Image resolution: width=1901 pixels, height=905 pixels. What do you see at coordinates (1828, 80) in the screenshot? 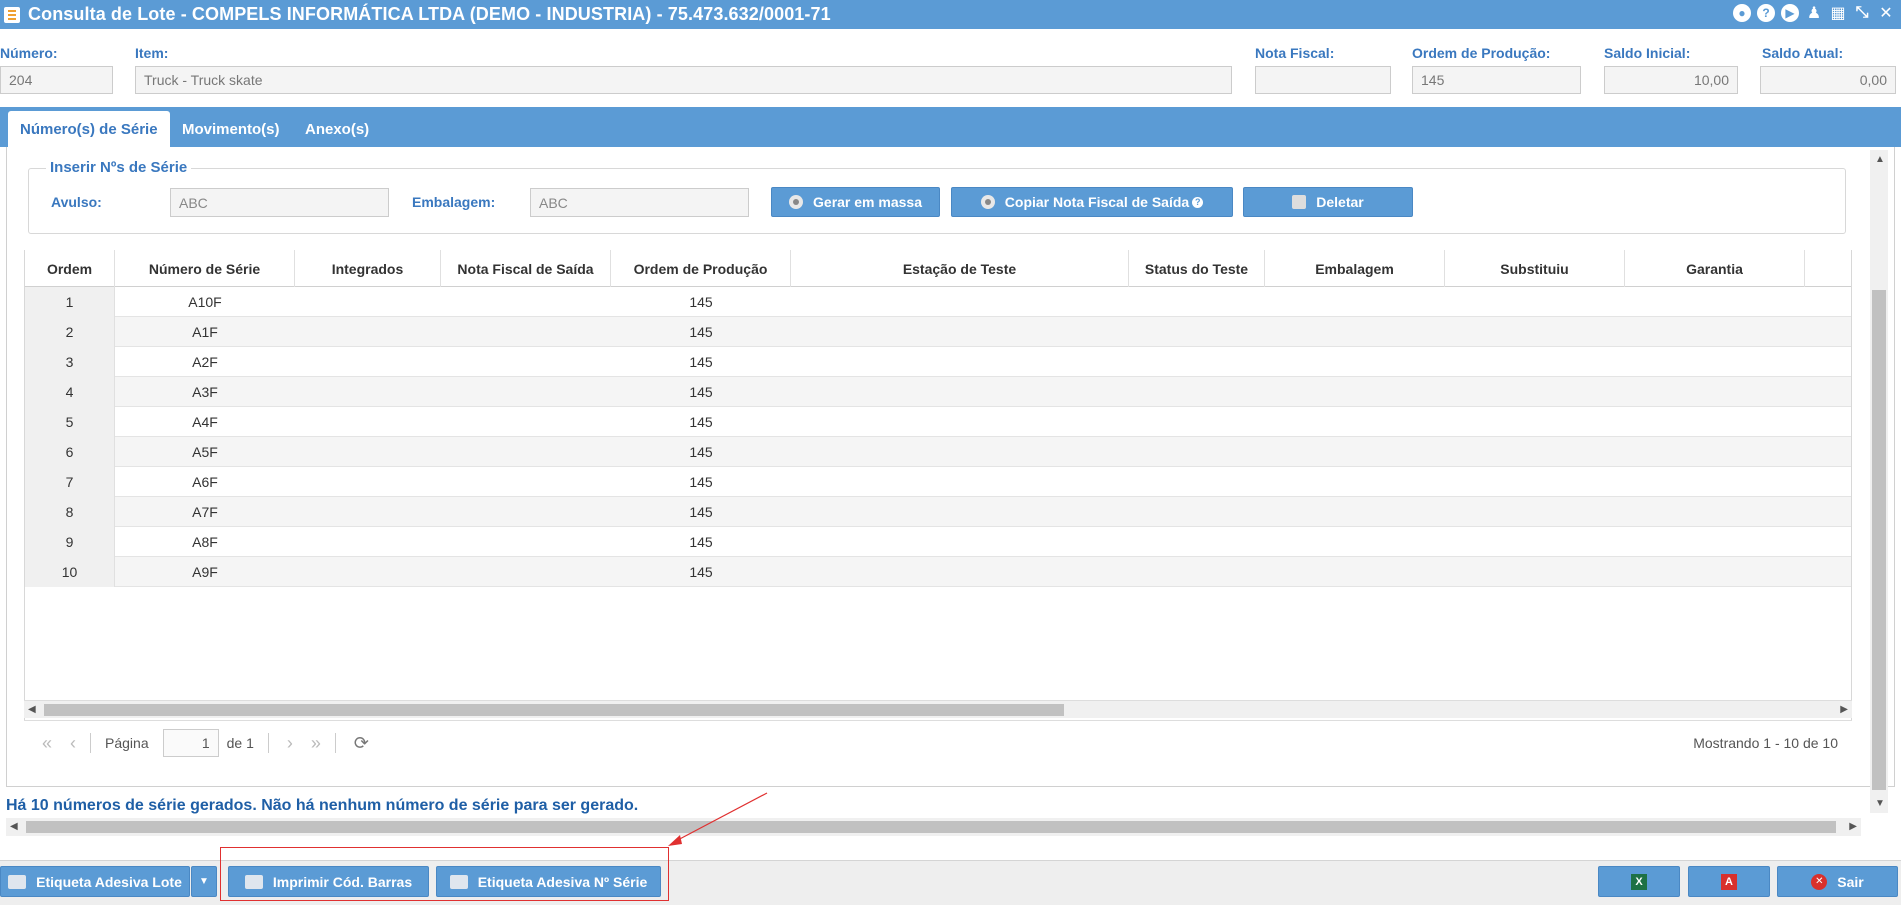
I see `saldo-atual-field: 0,00` at bounding box center [1828, 80].